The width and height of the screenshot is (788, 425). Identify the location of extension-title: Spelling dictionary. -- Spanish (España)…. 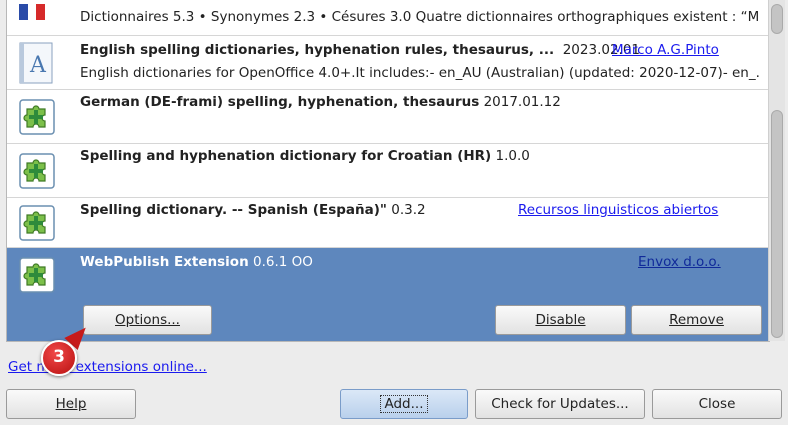
(233, 210).